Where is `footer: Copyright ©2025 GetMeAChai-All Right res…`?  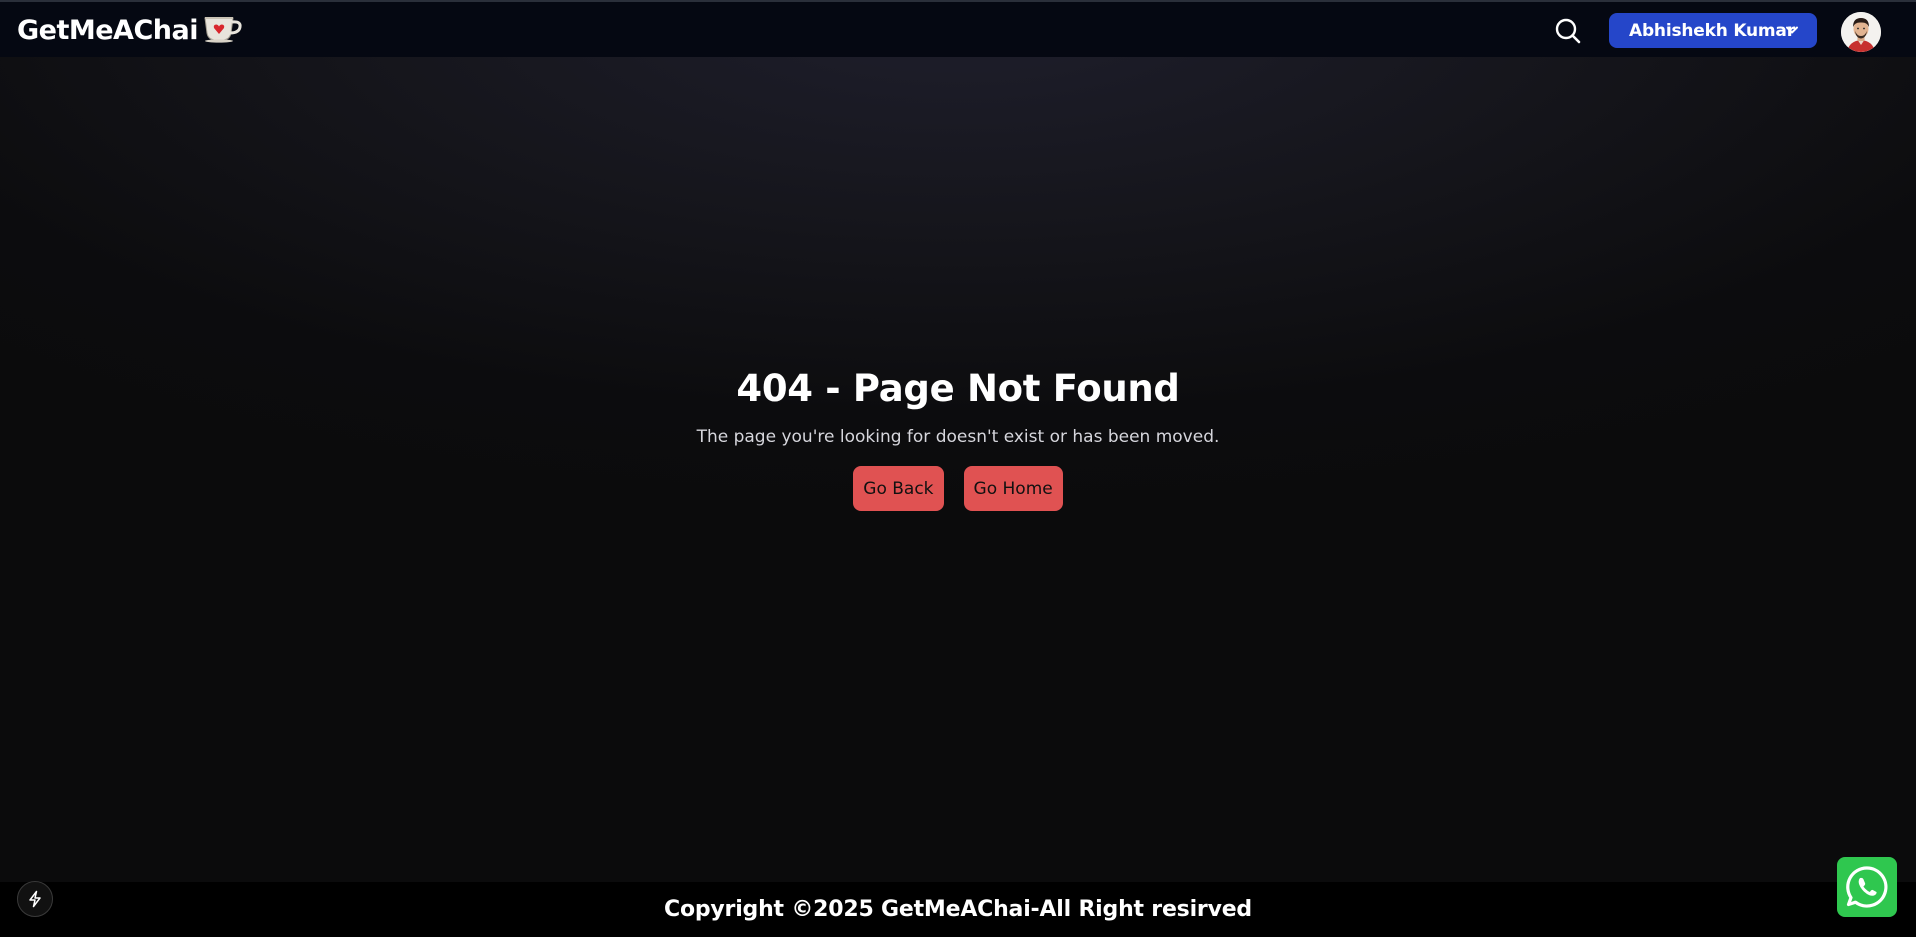 footer: Copyright ©2025 GetMeAChai-All Right res… is located at coordinates (958, 909).